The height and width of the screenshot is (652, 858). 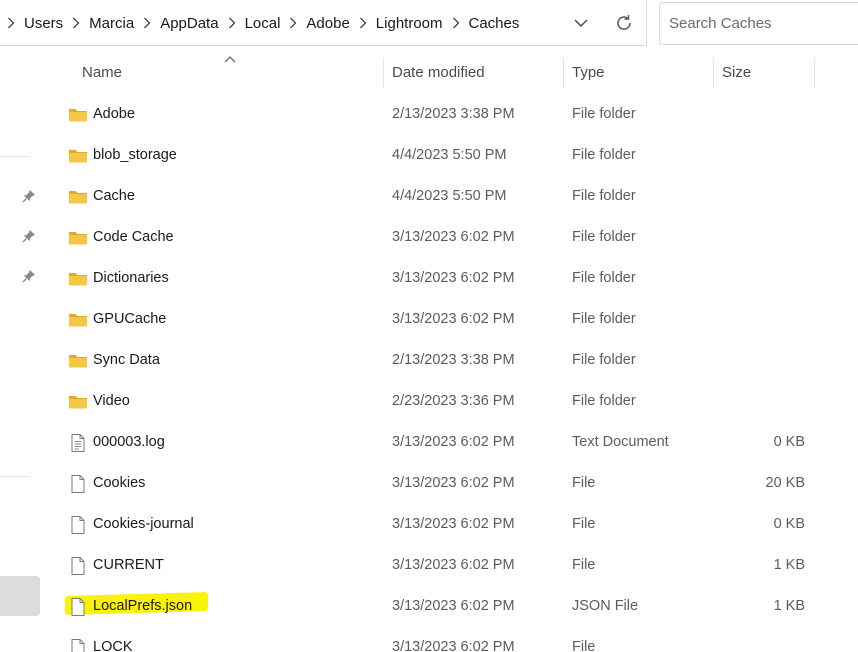 I want to click on file-row: Cache 4/4/2023 5:50 PM File folder, so click(x=450, y=196).